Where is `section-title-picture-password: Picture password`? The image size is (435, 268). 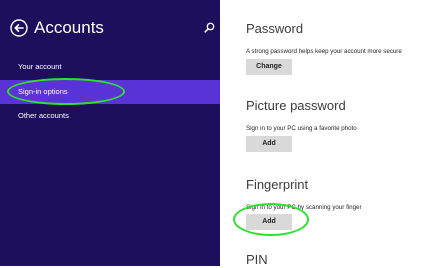
section-title-picture-password: Picture password is located at coordinates (296, 105).